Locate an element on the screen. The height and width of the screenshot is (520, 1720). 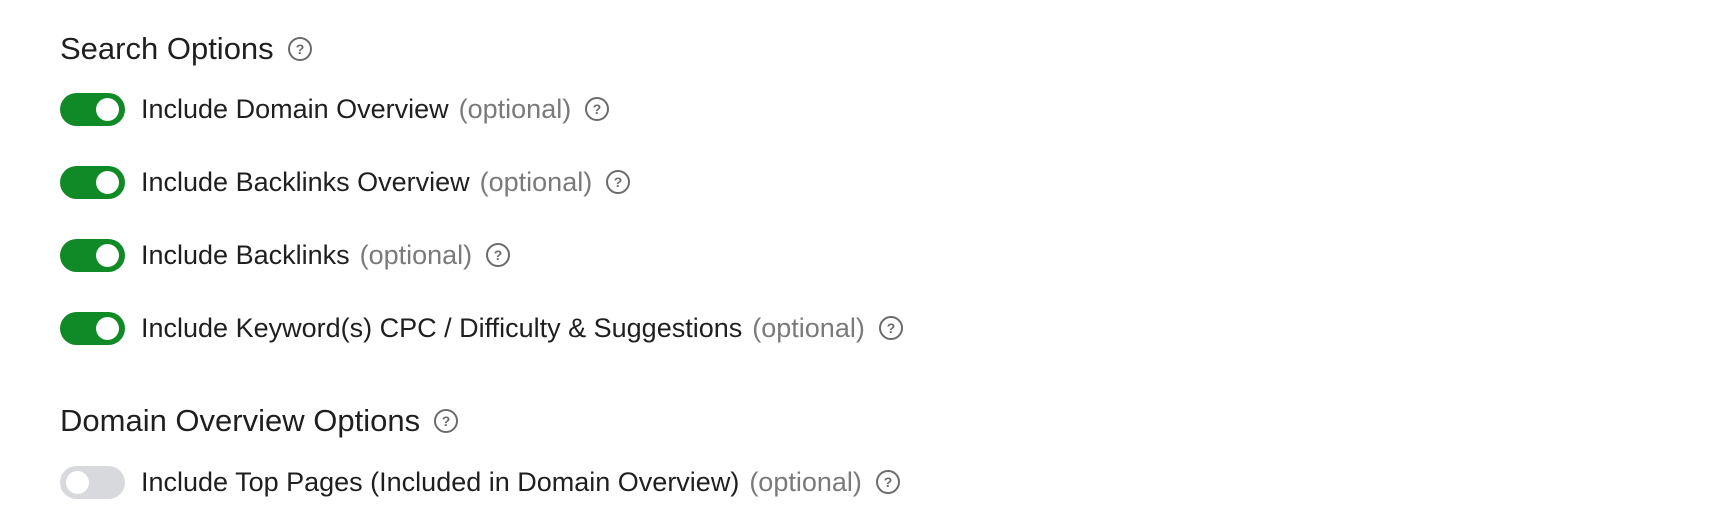
backlinks-toggle is located at coordinates (92, 255).